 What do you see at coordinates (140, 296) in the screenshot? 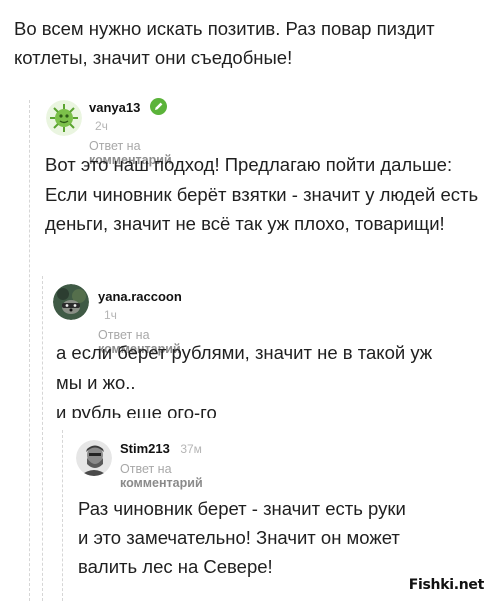
I see `username: yana.raccoon` at bounding box center [140, 296].